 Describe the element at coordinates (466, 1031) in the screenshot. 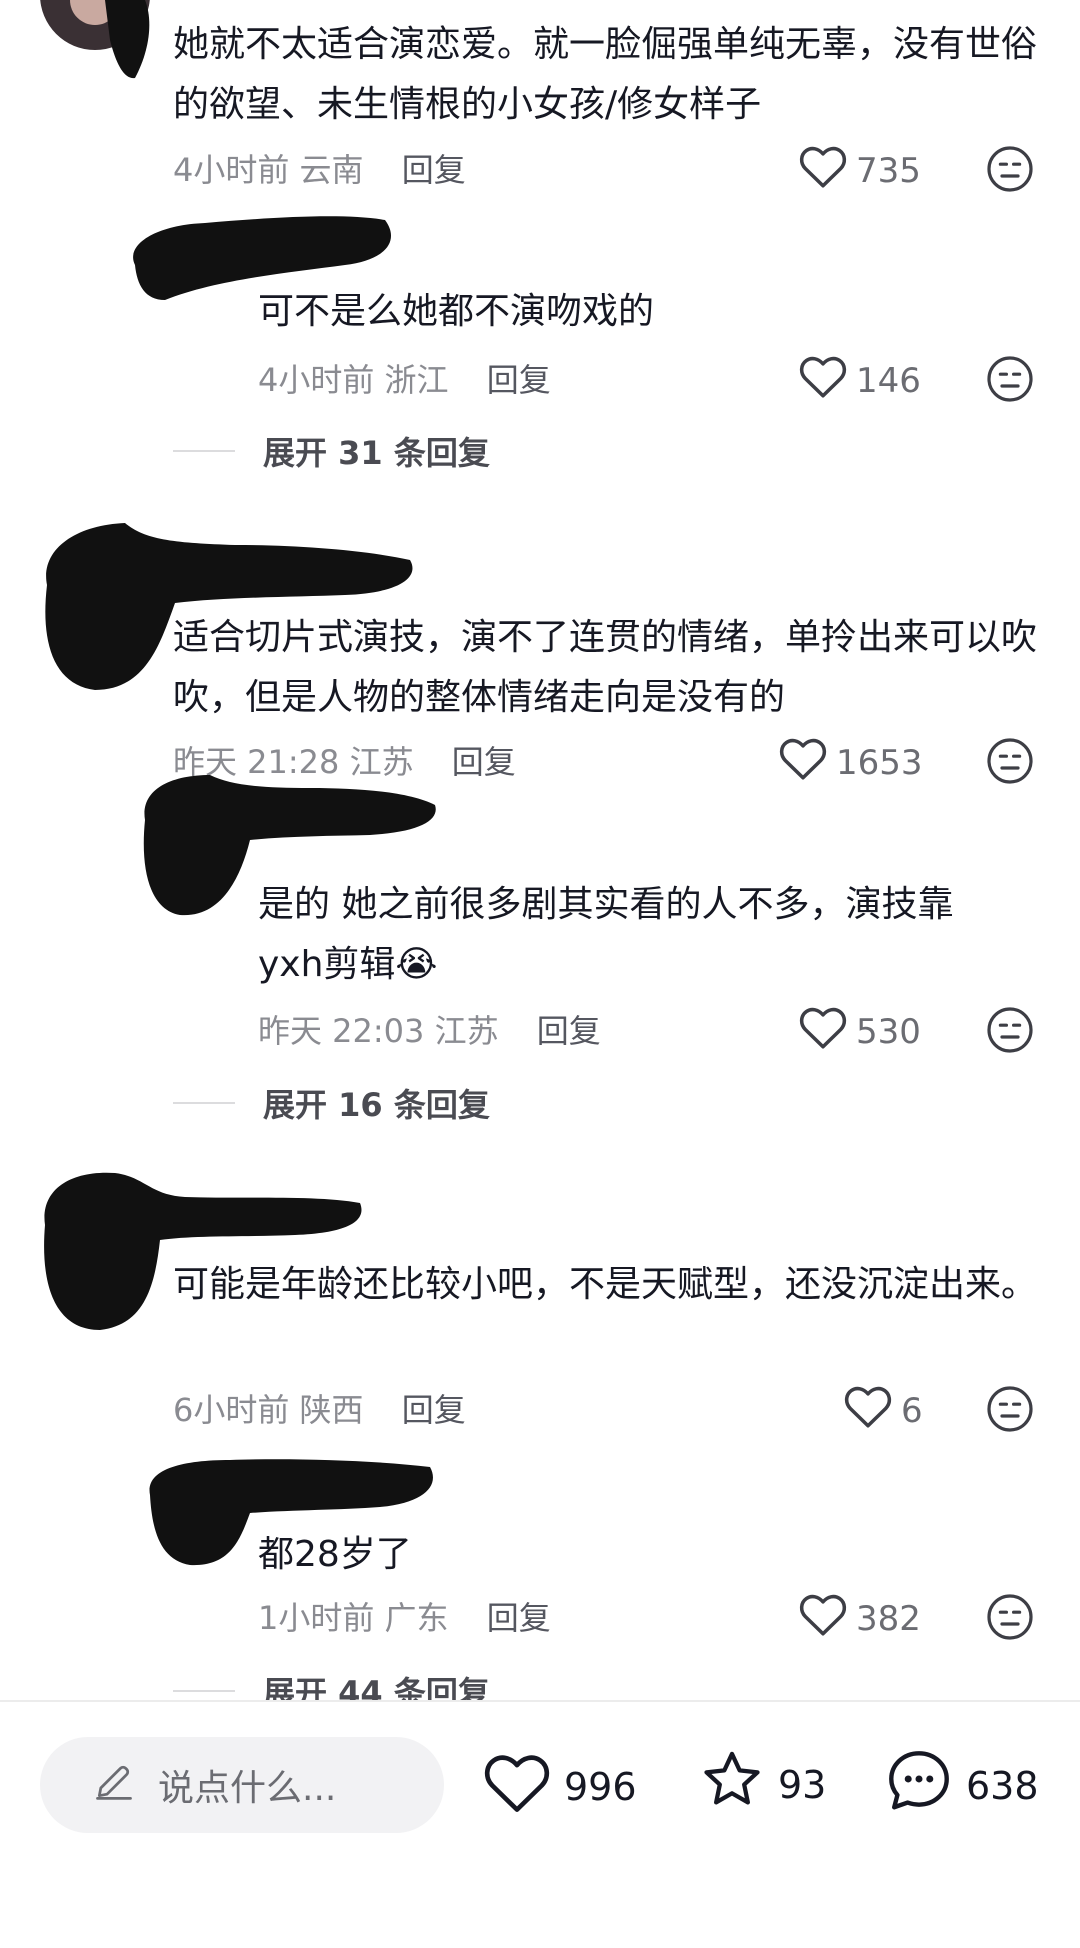

I see `reply-location: 江苏` at that location.